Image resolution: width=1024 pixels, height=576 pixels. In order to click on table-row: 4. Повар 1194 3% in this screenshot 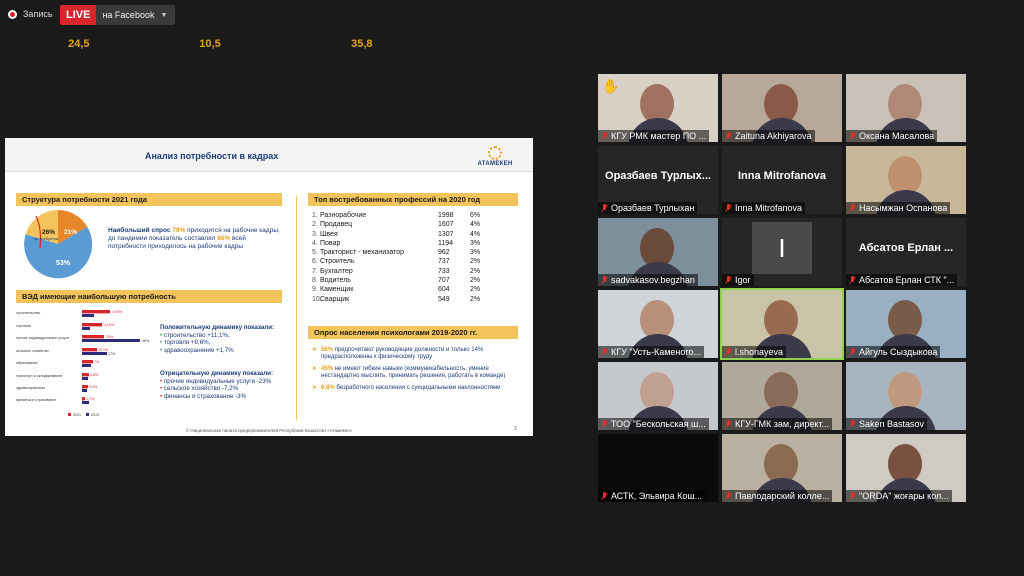, I will do `click(396, 243)`.